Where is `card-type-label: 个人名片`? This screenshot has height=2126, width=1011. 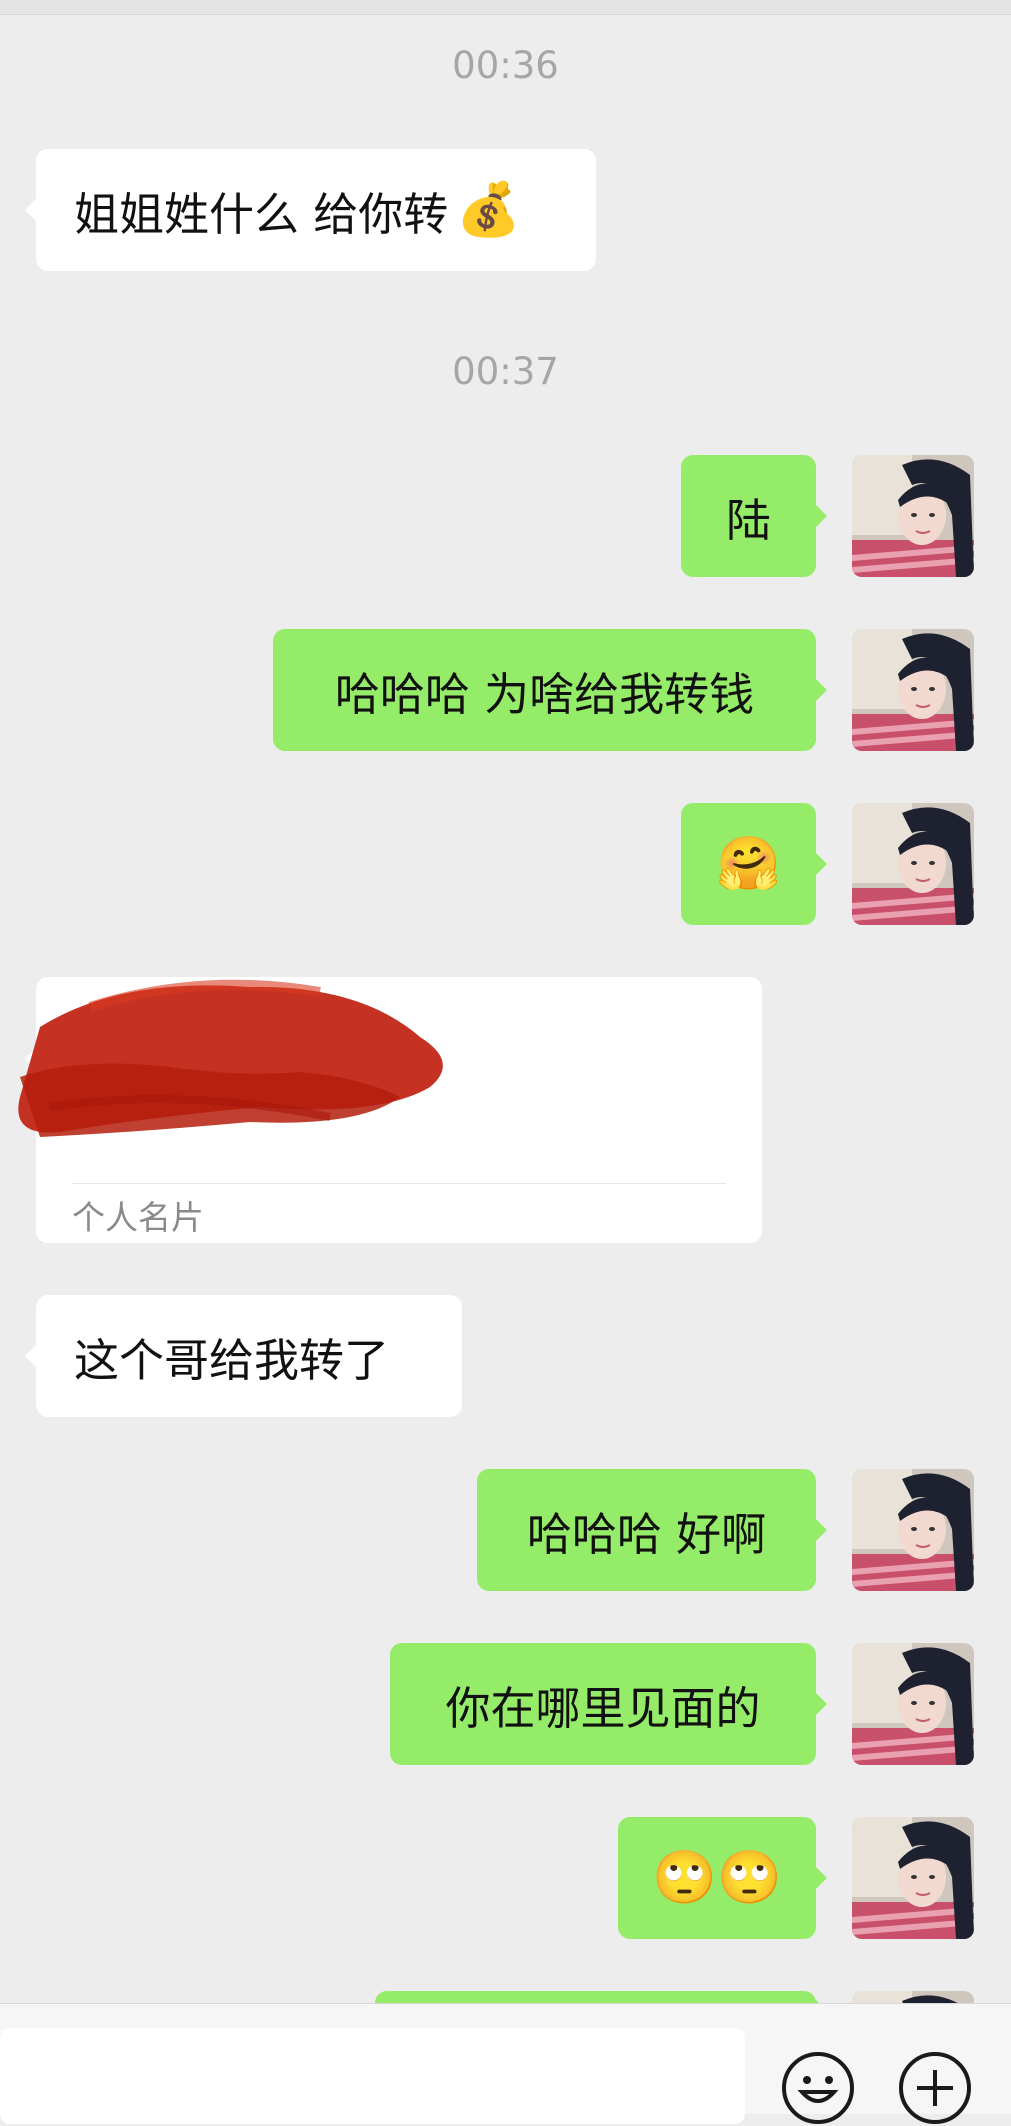 card-type-label: 个人名片 is located at coordinates (138, 1217).